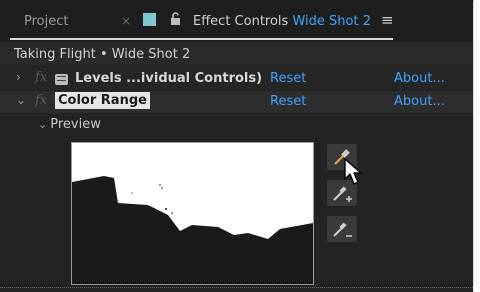 The width and height of the screenshot is (480, 292). What do you see at coordinates (126, 21) in the screenshot?
I see `tab-close-icon: ×` at bounding box center [126, 21].